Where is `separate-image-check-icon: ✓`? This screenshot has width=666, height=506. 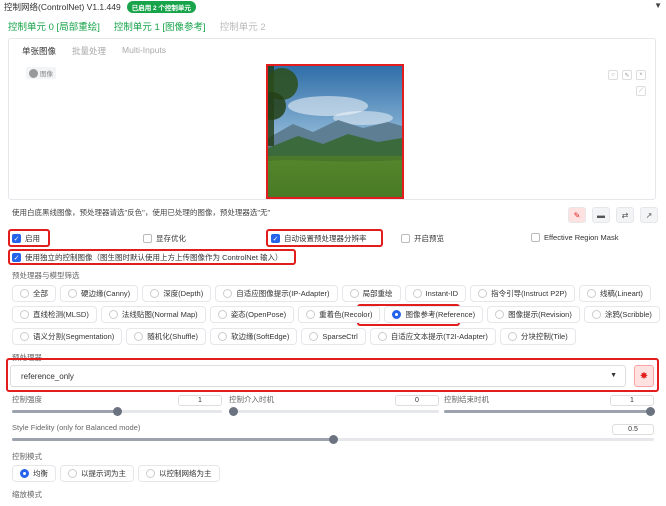
separate-image-check-icon: ✓ is located at coordinates (16, 257).